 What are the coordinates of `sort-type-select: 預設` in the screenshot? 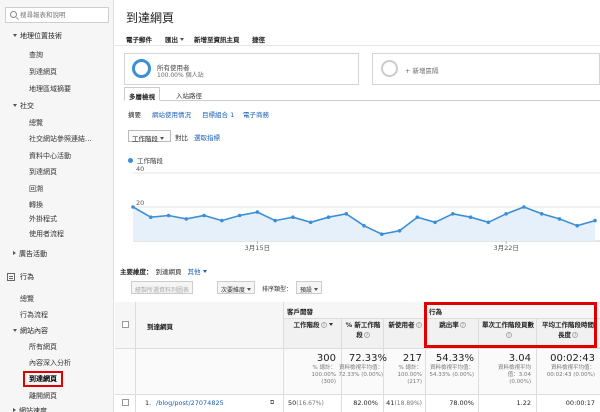 It's located at (309, 287).